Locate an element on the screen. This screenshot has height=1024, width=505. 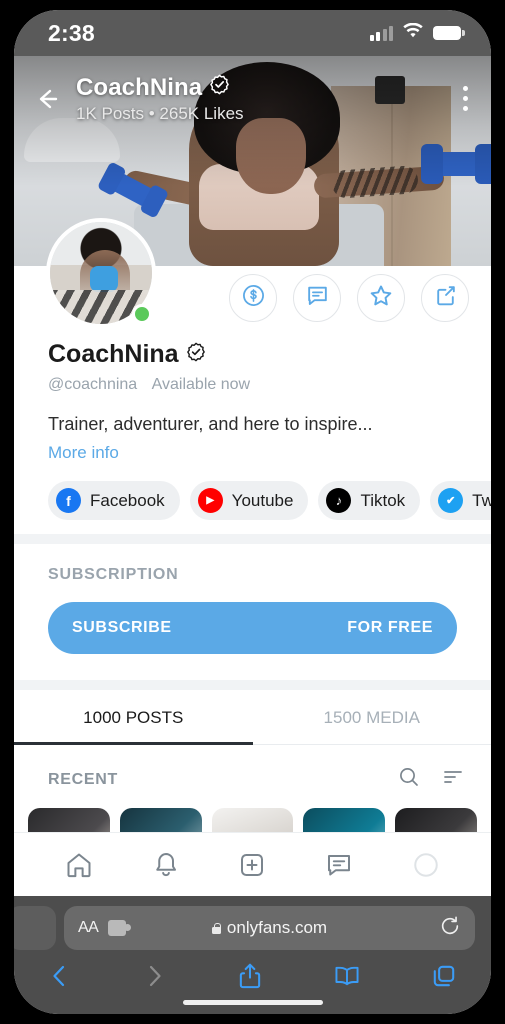
share-icon is located at coordinates (445, 298).